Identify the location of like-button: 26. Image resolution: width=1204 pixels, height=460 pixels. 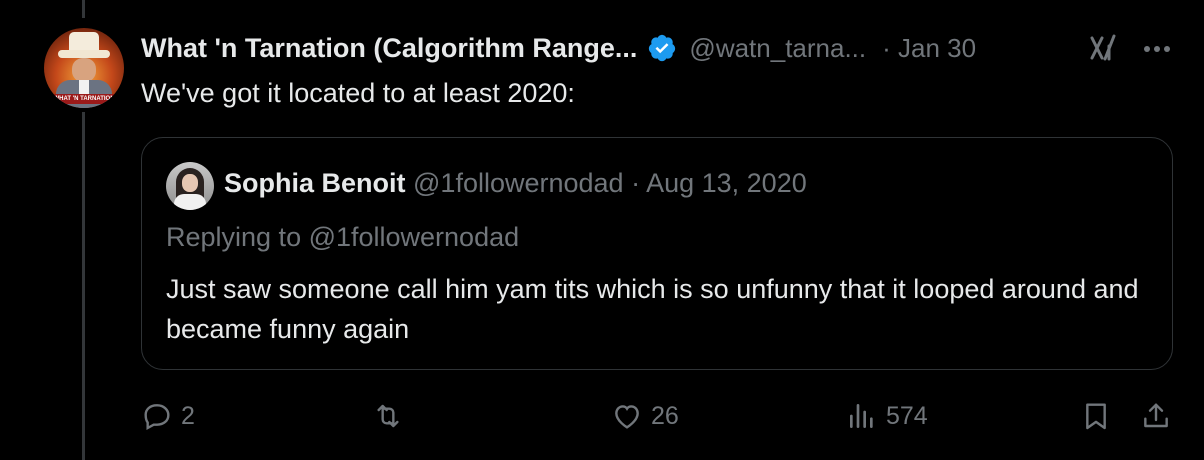
(645, 416).